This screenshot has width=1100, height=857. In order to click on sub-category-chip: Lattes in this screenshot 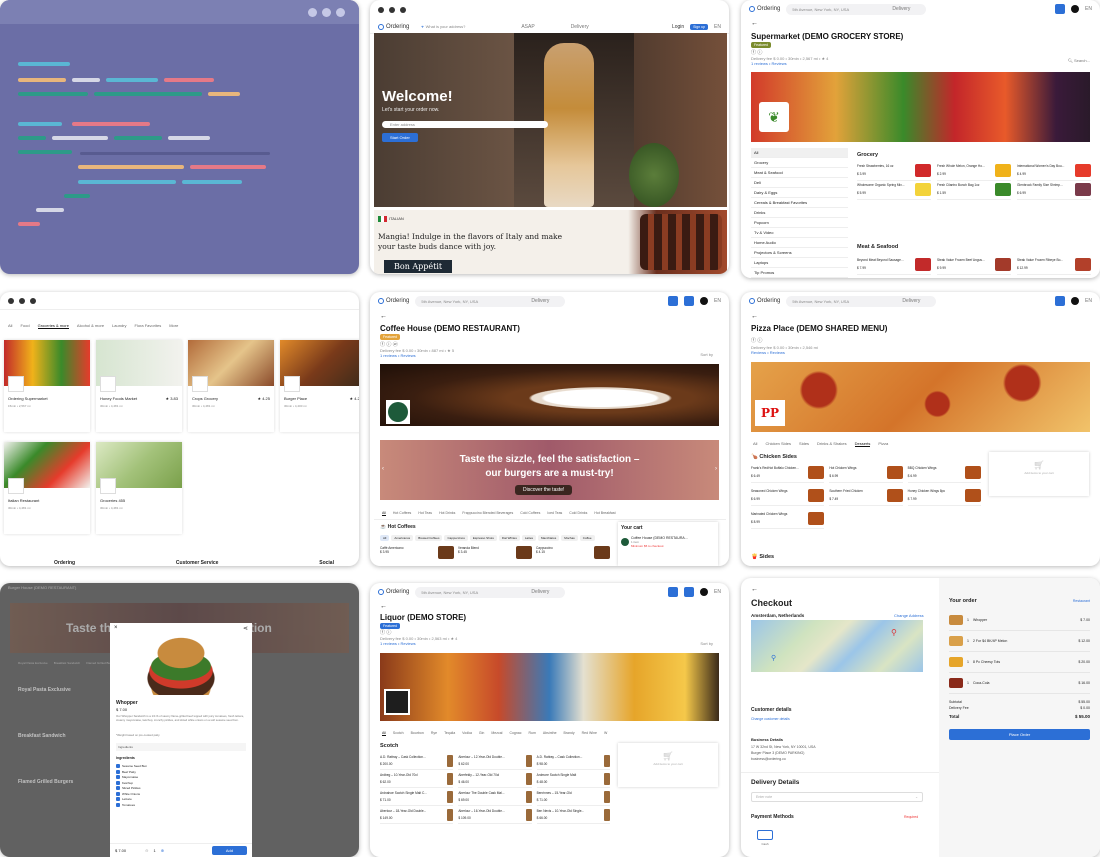, I will do `click(529, 538)`.